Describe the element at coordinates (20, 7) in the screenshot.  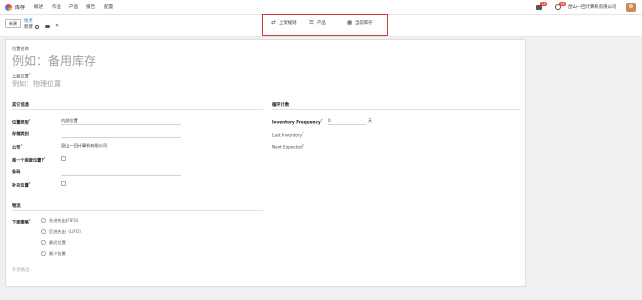
I see `app-name: 库存` at that location.